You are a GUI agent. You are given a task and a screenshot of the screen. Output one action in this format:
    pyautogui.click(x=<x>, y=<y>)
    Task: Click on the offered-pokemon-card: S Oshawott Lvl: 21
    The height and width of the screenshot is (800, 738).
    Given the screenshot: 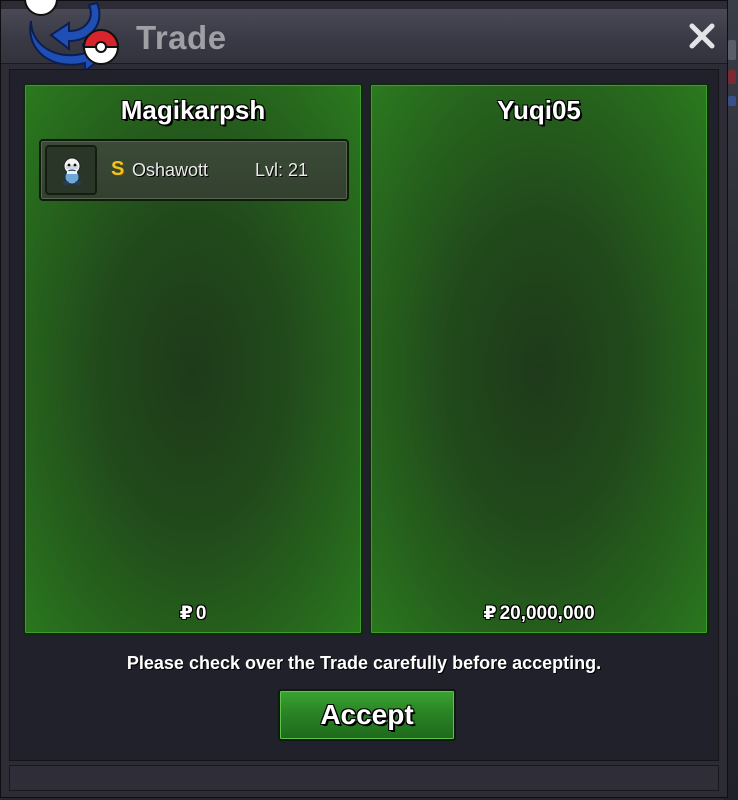 What is the action you would take?
    pyautogui.click(x=194, y=170)
    